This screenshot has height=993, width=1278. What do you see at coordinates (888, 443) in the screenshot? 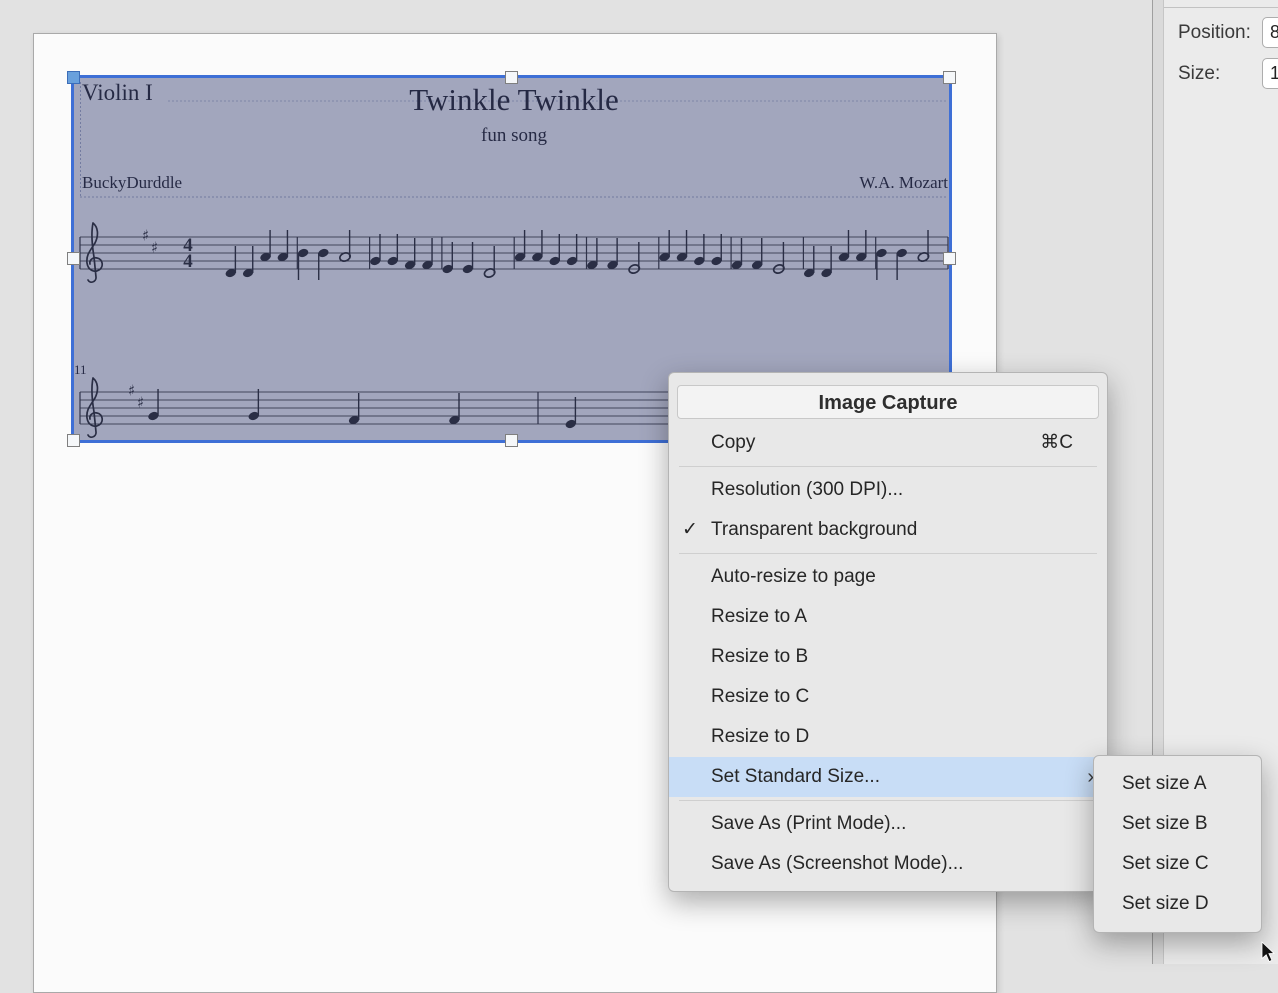
I see `menu-item-copy: Copy ⌘C` at bounding box center [888, 443].